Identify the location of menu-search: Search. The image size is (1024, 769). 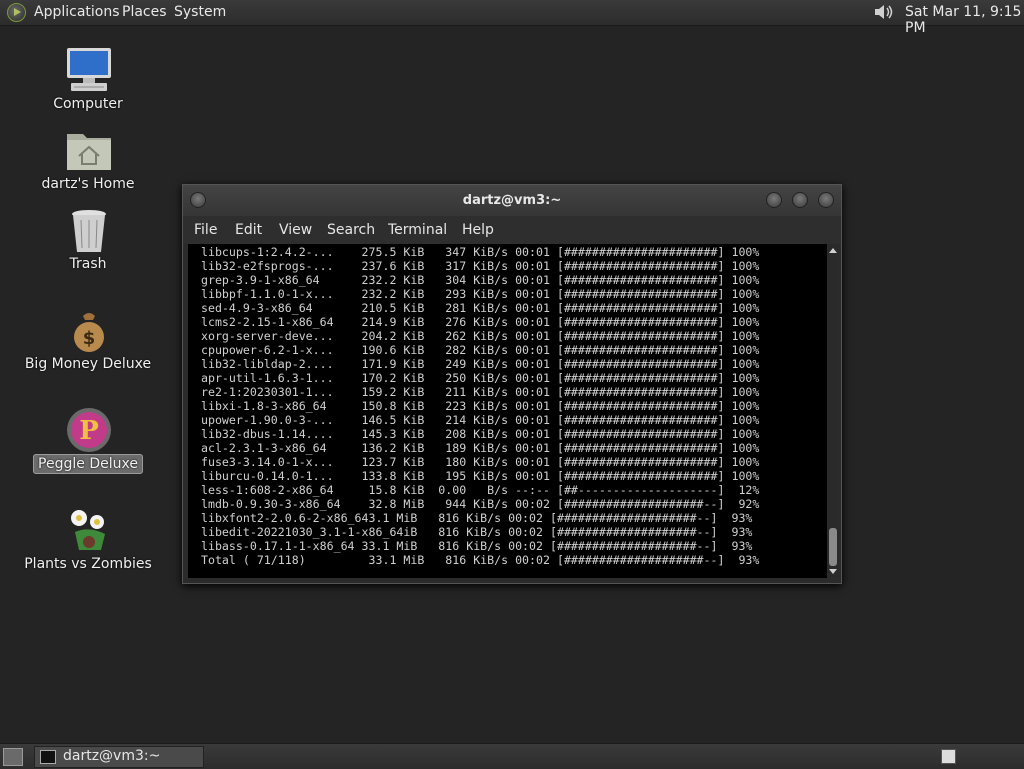
(351, 230).